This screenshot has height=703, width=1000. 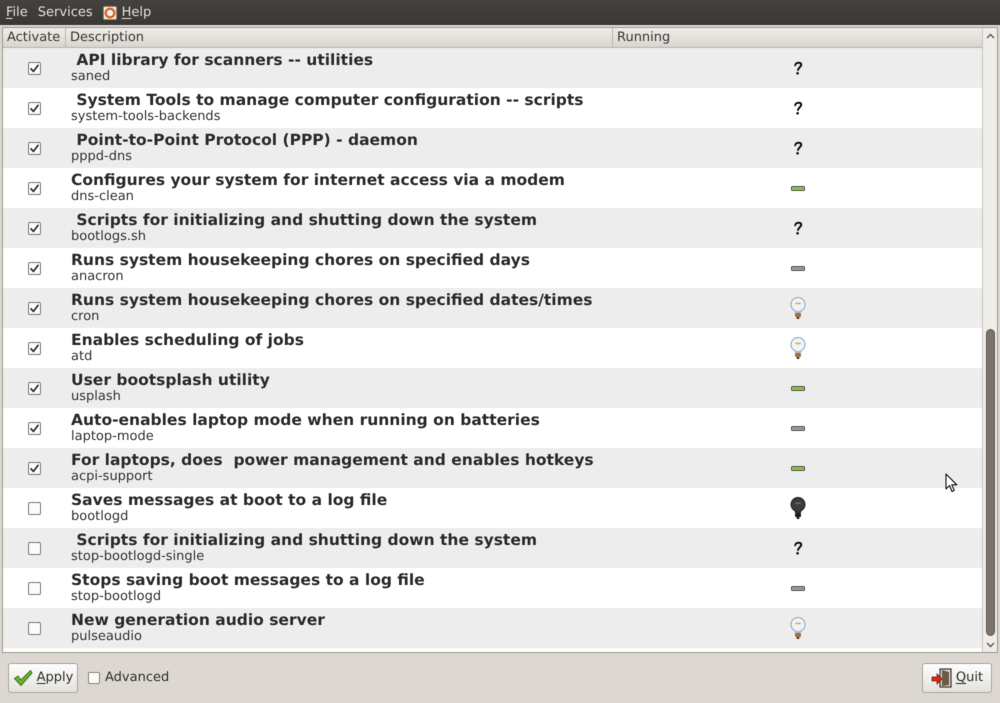 What do you see at coordinates (108, 237) in the screenshot?
I see `service-name: bootlogs.sh` at bounding box center [108, 237].